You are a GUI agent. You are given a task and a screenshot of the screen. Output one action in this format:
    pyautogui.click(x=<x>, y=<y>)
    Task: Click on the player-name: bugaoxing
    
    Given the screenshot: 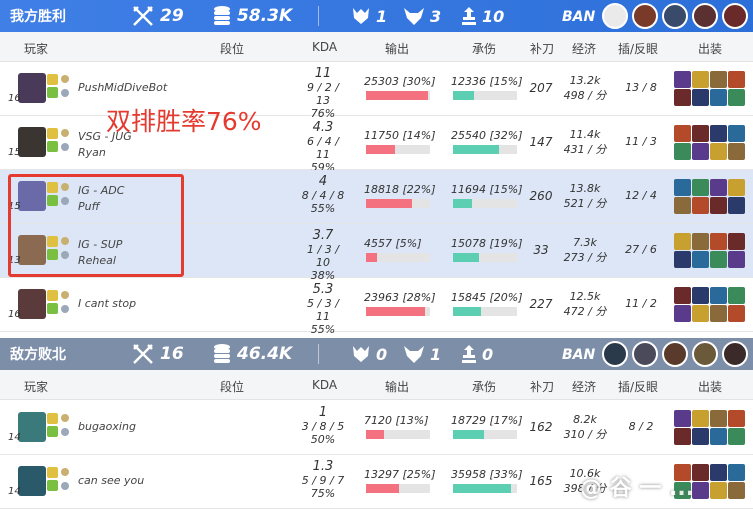 What is the action you would take?
    pyautogui.click(x=107, y=426)
    